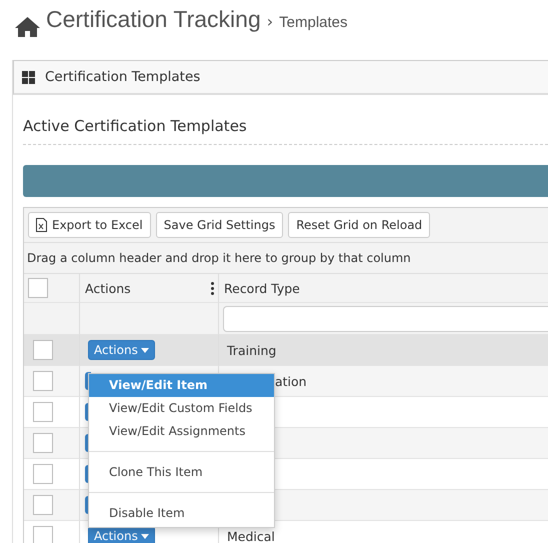 The image size is (548, 543). What do you see at coordinates (181, 431) in the screenshot?
I see `menu-item: View/Edit Assignments` at bounding box center [181, 431].